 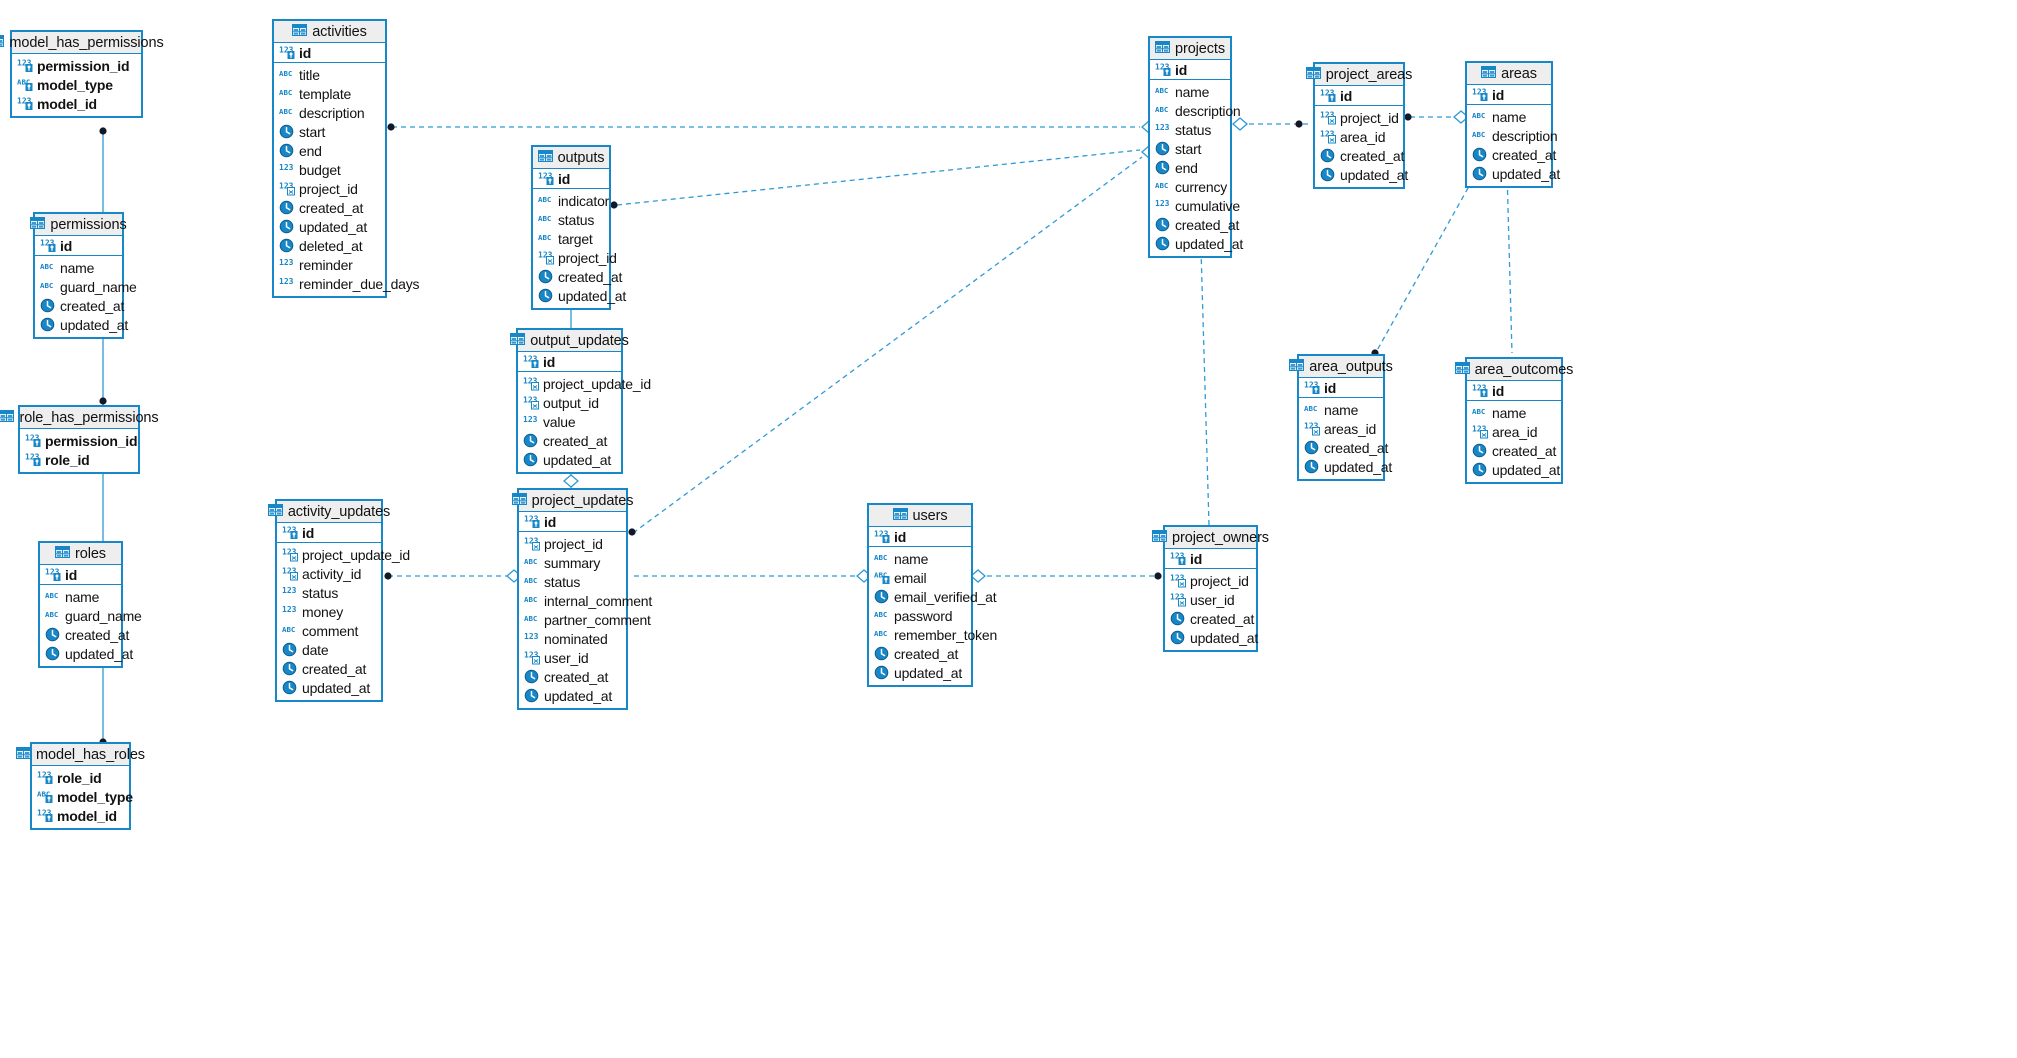 What do you see at coordinates (329, 150) in the screenshot?
I see `column-end: end` at bounding box center [329, 150].